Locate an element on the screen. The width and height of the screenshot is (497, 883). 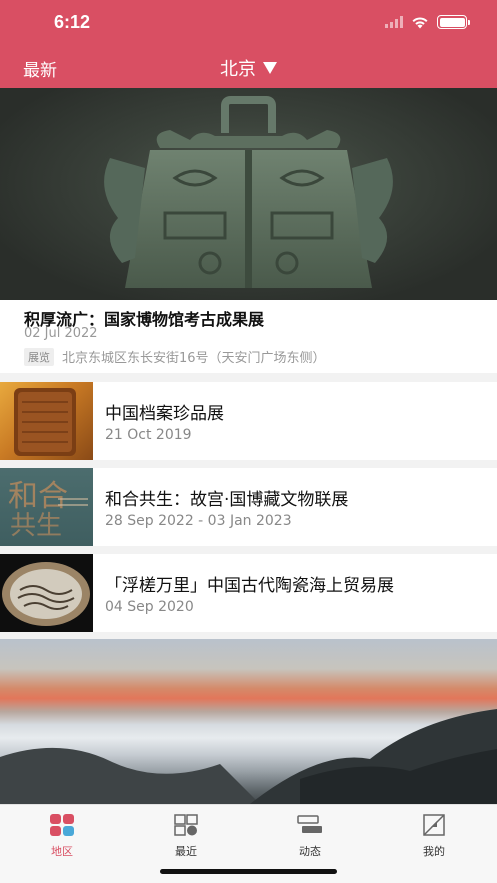
tab-recent: 最近 is located at coordinates (186, 836).